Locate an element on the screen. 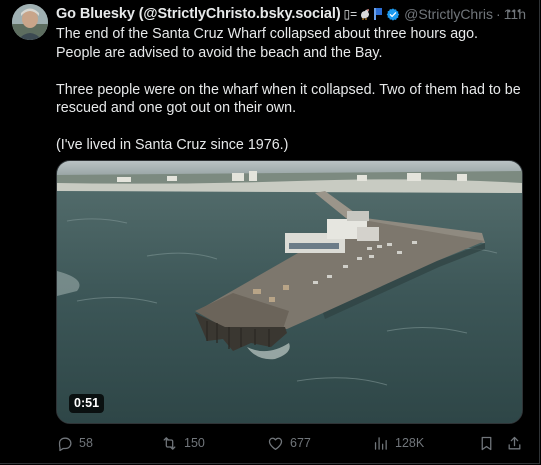 This screenshot has height=465, width=541. share-icon is located at coordinates (514, 442).